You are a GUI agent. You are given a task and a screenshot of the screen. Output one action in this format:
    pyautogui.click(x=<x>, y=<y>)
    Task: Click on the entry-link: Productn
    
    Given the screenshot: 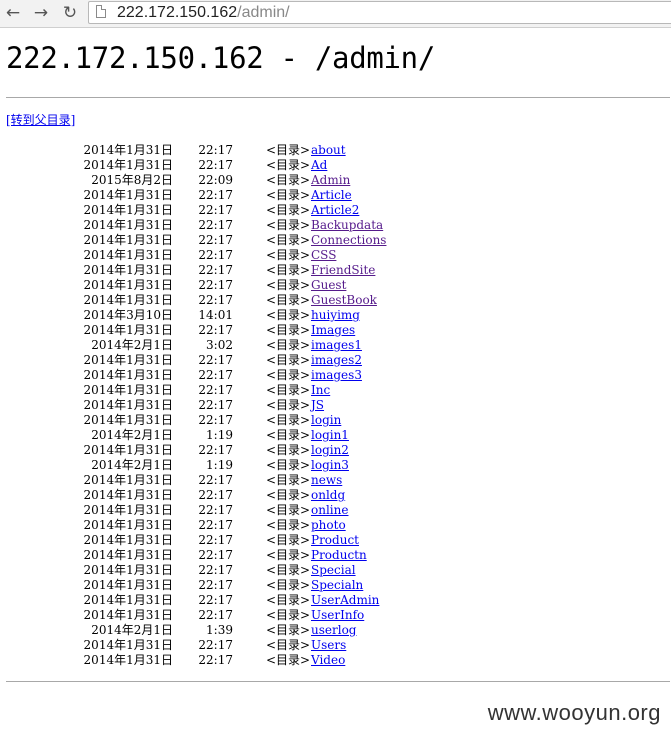 What is the action you would take?
    pyautogui.click(x=339, y=555)
    